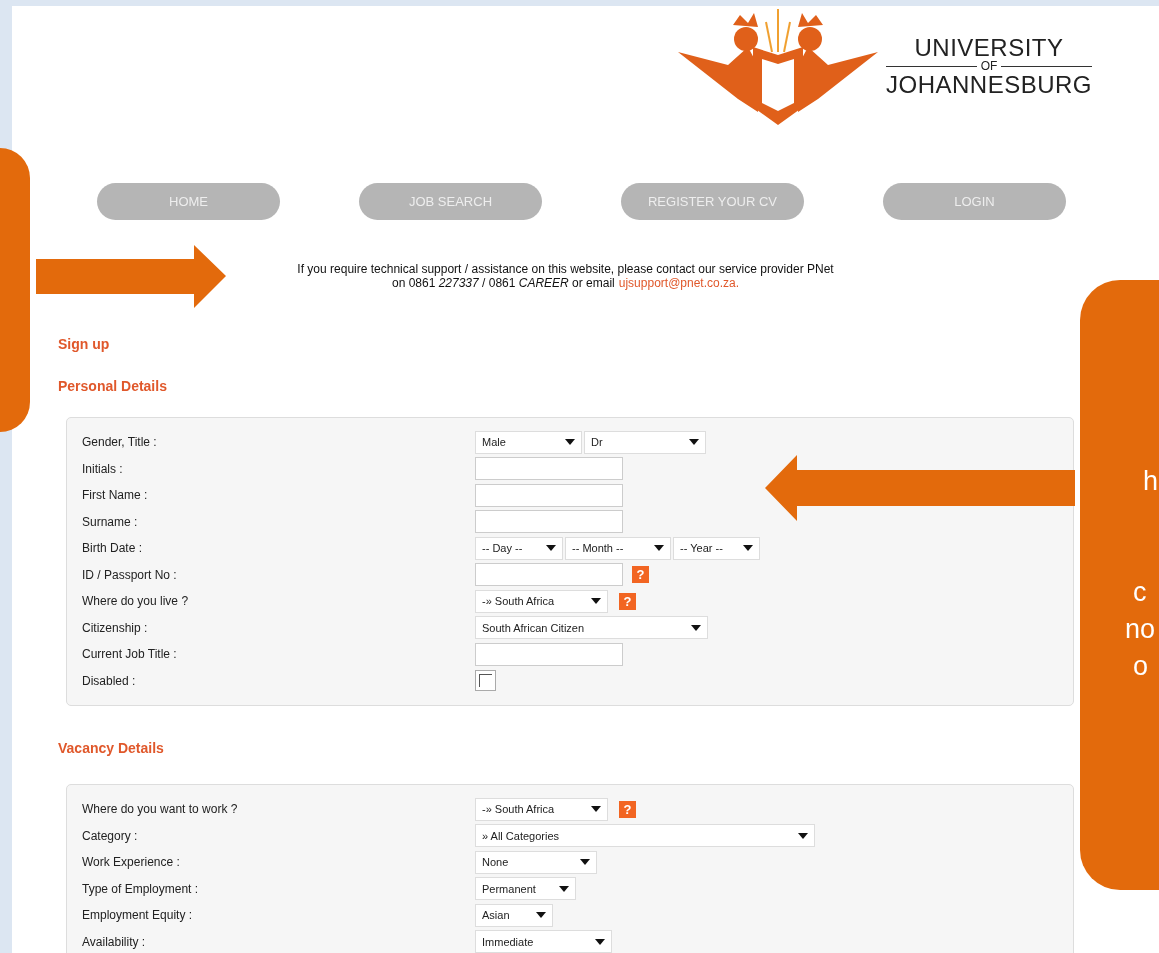  I want to click on field-label: Employment Equity :, so click(138, 916).